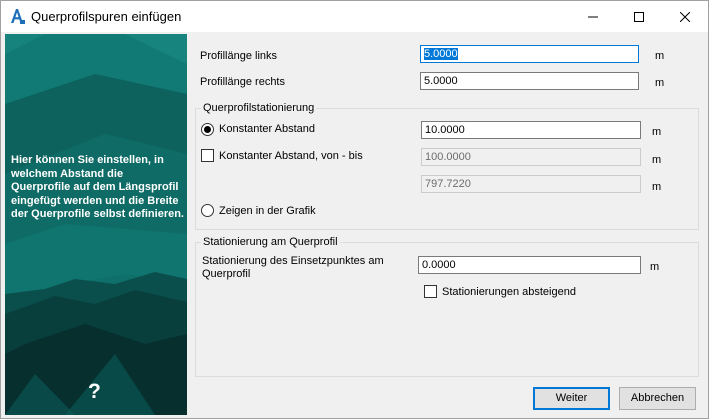 Image resolution: width=709 pixels, height=419 pixels. What do you see at coordinates (657, 132) in the screenshot?
I see `constant-distance-unit: m` at bounding box center [657, 132].